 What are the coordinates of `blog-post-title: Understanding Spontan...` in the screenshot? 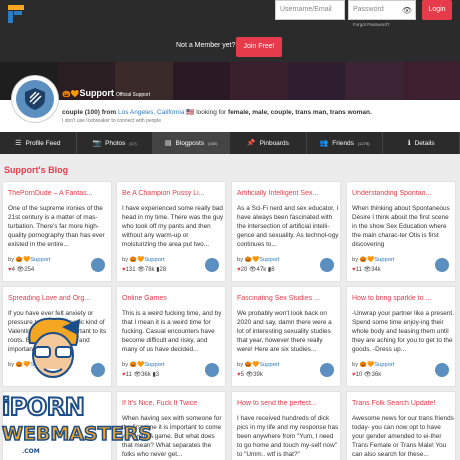 It's located at (402, 193).